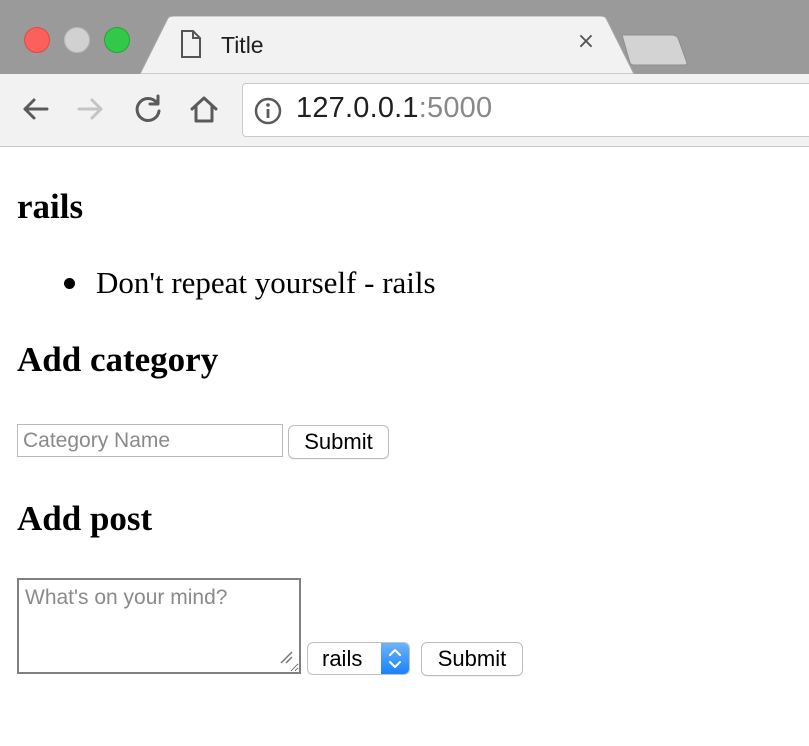  I want to click on url-text: 127.0.0.1:5000, so click(394, 108).